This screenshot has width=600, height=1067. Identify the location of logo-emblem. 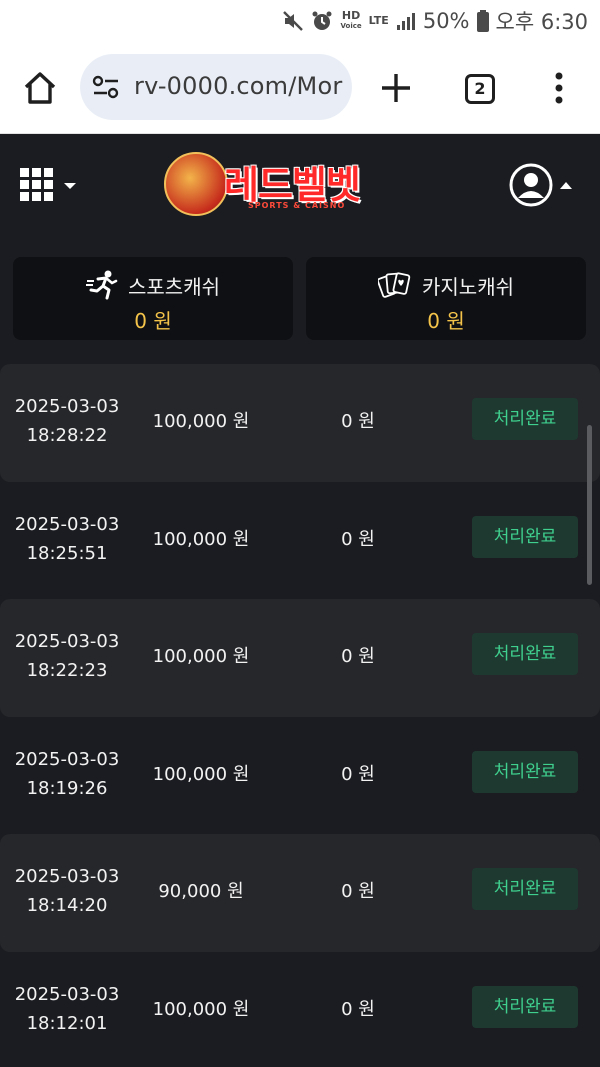
(196, 184).